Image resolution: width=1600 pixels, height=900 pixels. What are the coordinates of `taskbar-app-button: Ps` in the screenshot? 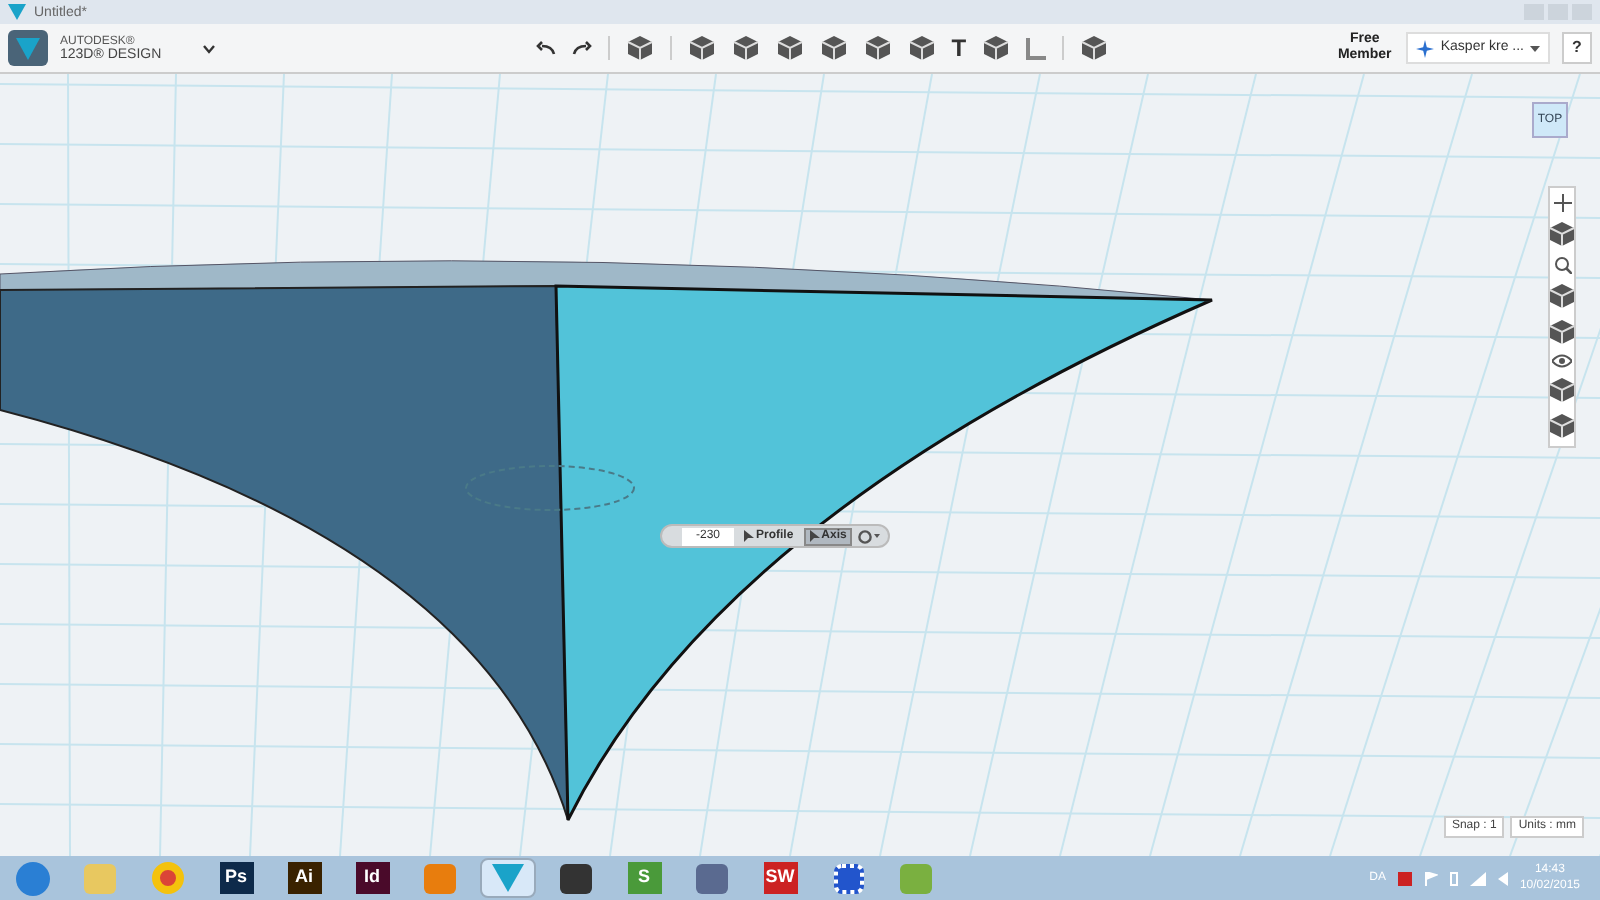 It's located at (236, 878).